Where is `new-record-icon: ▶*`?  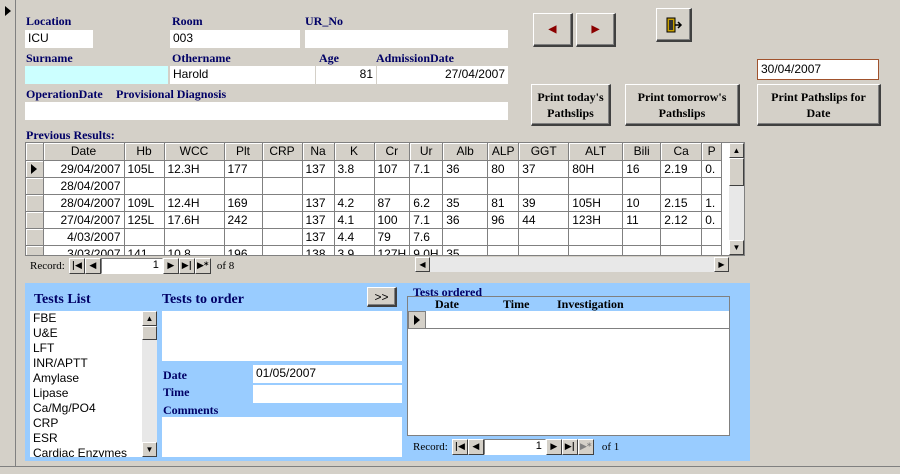
new-record-icon: ▶* is located at coordinates (202, 265).